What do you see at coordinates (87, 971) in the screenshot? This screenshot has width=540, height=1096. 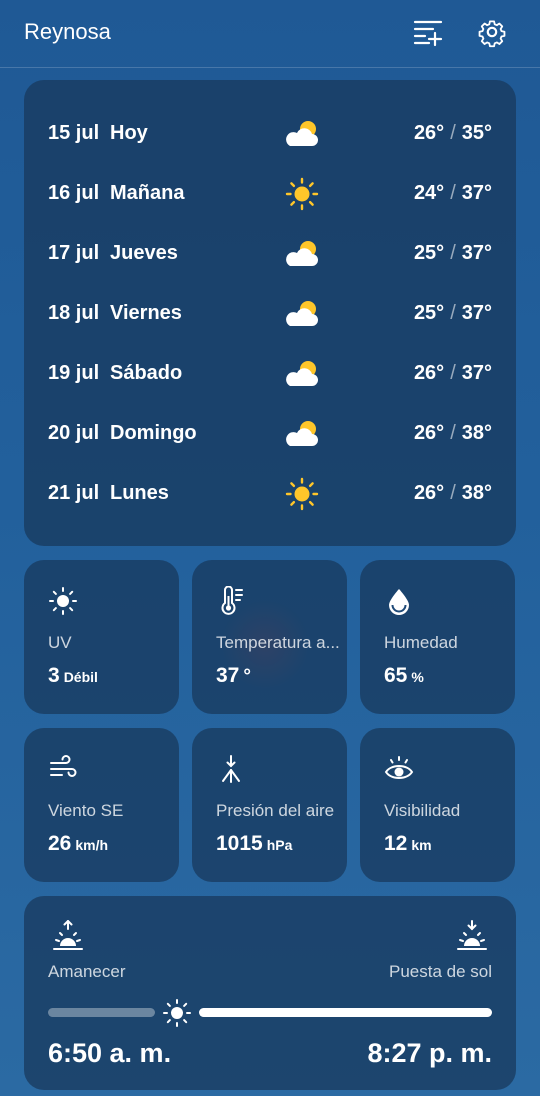 I see `sunrise-label: Amanecer` at bounding box center [87, 971].